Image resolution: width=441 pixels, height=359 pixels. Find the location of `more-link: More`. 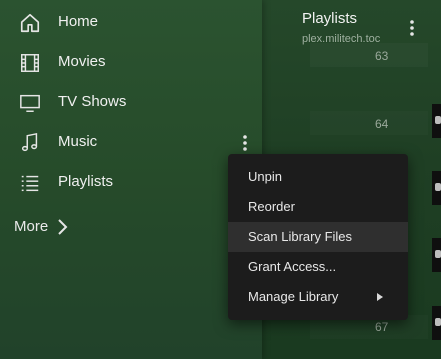

more-link: More is located at coordinates (41, 227).